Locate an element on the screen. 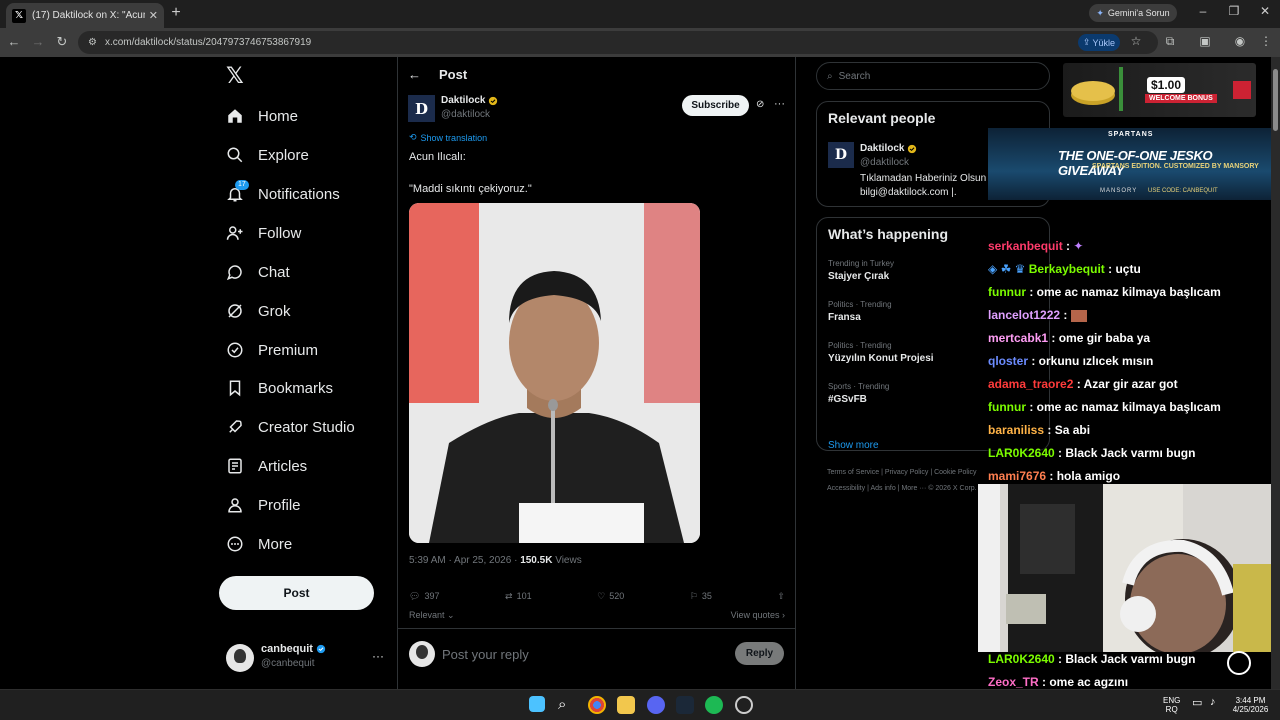 This screenshot has height=720, width=1280. language-indicator: ENG RQ is located at coordinates (1171, 705).